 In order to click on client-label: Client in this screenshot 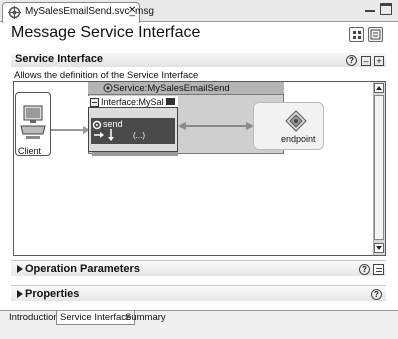, I will do `click(30, 151)`.